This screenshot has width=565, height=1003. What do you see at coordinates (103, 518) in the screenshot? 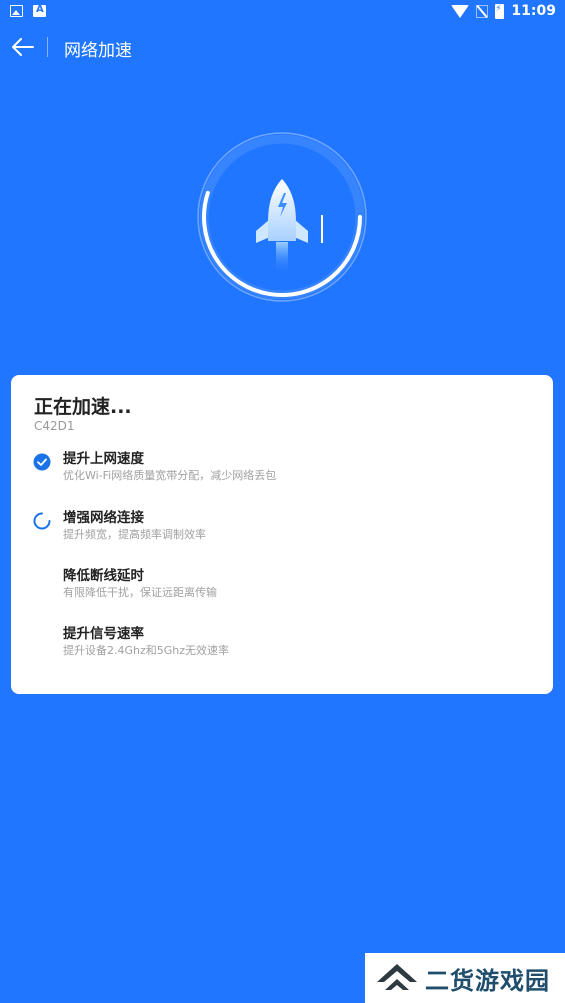
I see `step-title: 增强网络连接` at bounding box center [103, 518].